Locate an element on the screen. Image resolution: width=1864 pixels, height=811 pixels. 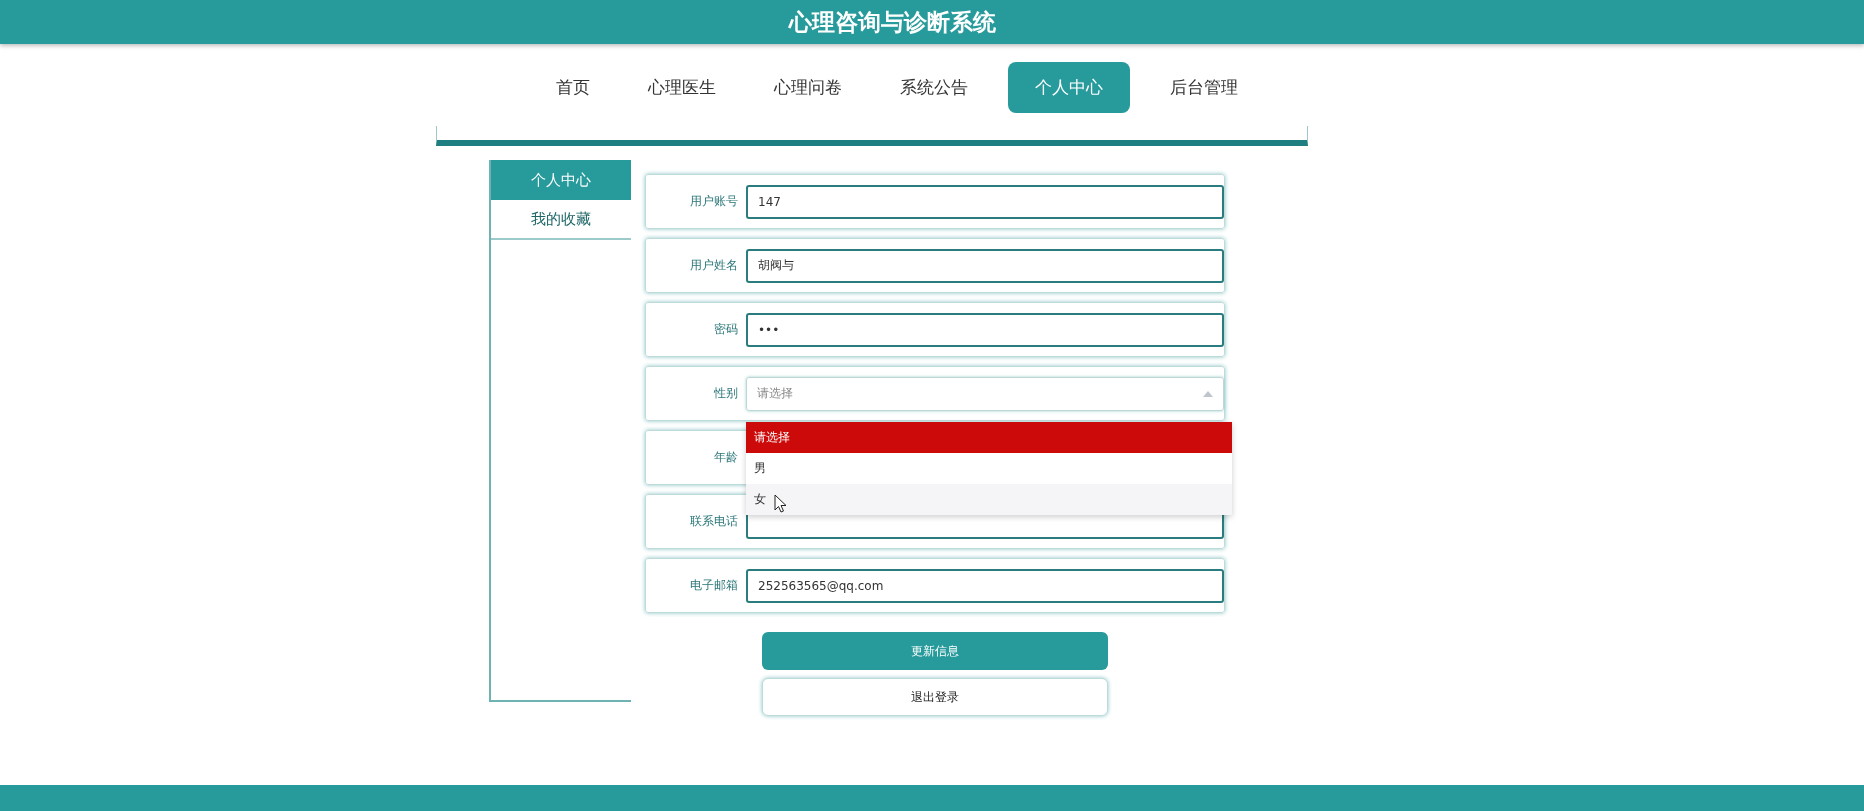
field-label: 联系电话 is located at coordinates (713, 521).